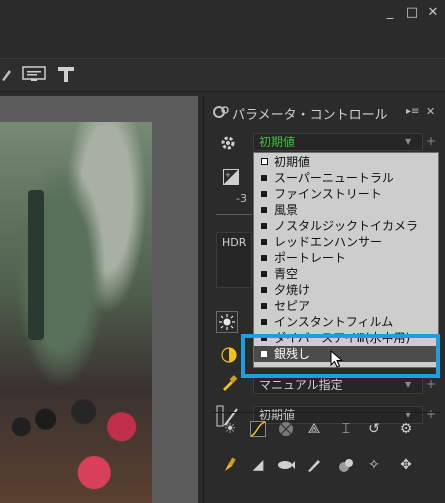 This screenshot has height=503, width=445. What do you see at coordinates (34, 74) in the screenshot?
I see `monitor-icon` at bounding box center [34, 74].